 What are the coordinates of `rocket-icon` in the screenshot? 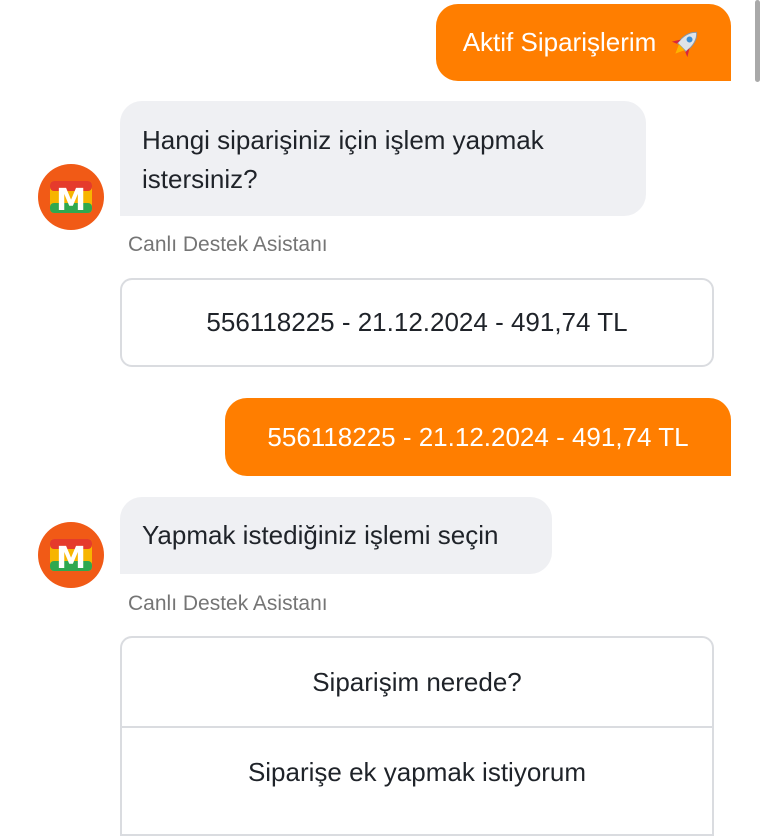 It's located at (686, 43).